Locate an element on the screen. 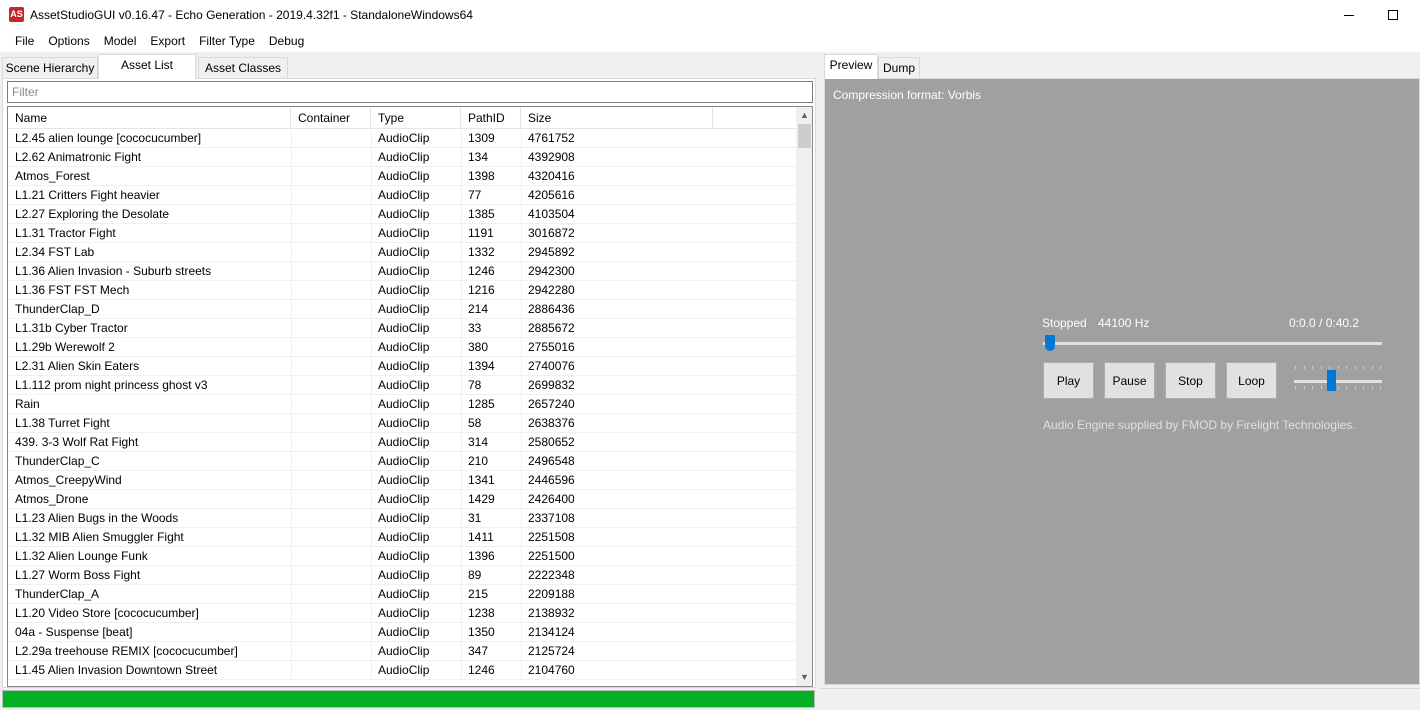 This screenshot has height=710, width=1420. cell-size: 2638376 is located at coordinates (551, 423).